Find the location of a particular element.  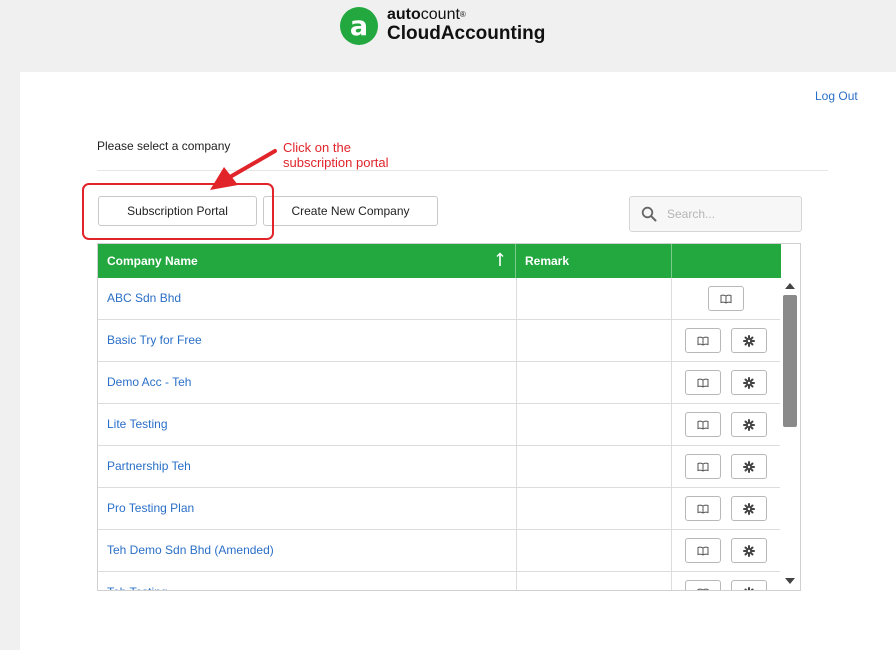

table-row: Teh Testing is located at coordinates (439, 581).